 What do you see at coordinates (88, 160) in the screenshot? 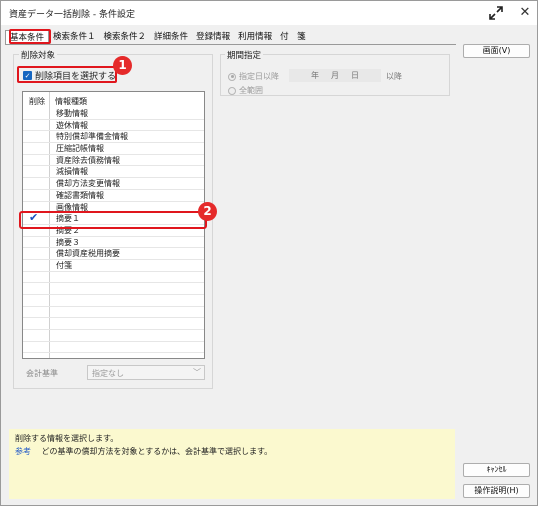
I see `list-item-label: 資産除去債務情報` at bounding box center [88, 160].